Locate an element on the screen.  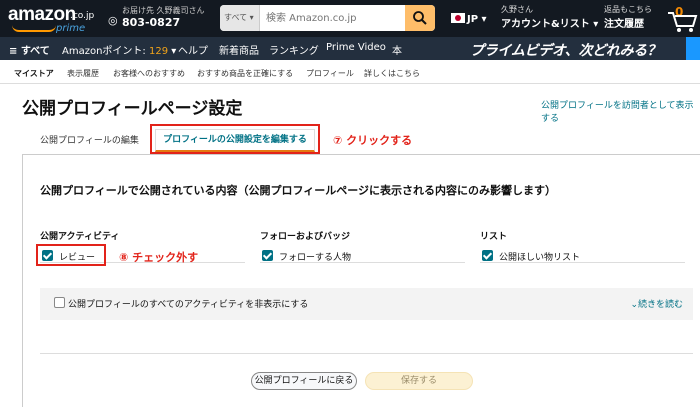
annotation-step8: ⑧ チェック外す is located at coordinates (159, 257).